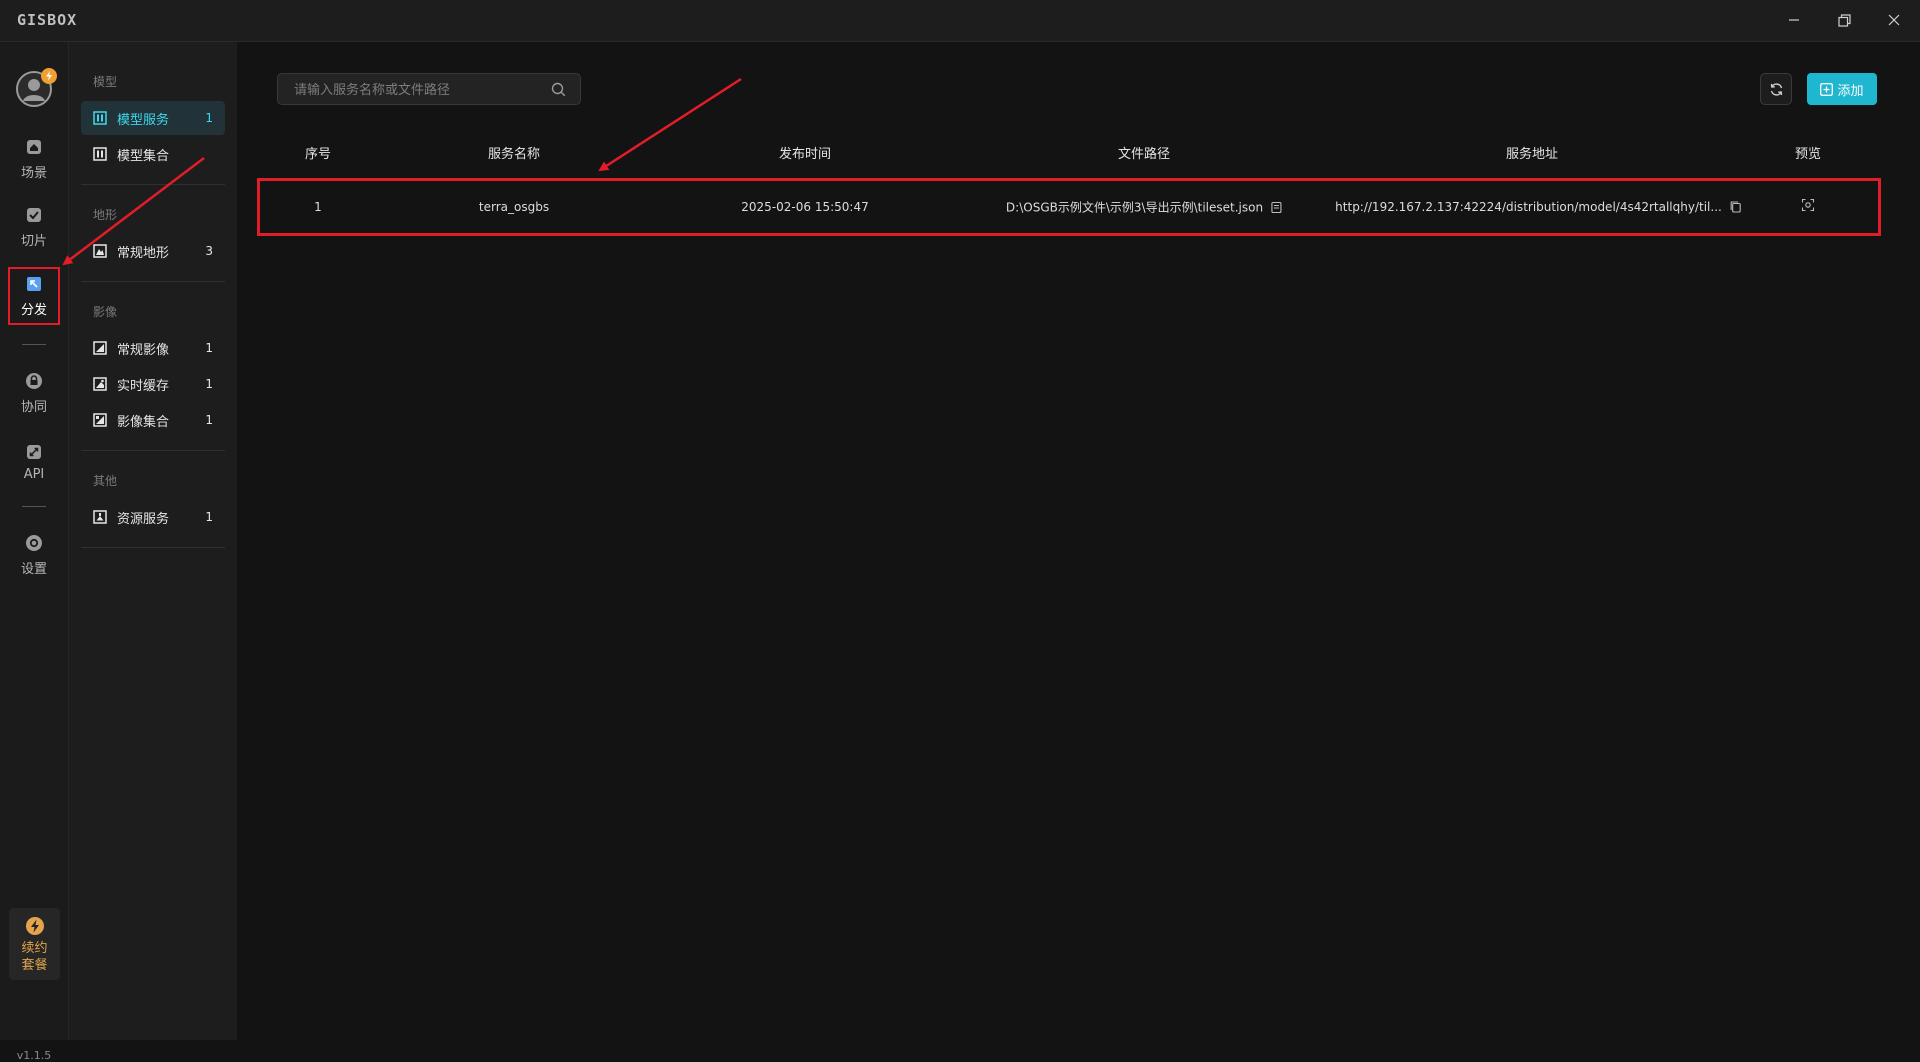 The image size is (1920, 1062). I want to click on rail-item-scene: 场景, so click(34, 159).